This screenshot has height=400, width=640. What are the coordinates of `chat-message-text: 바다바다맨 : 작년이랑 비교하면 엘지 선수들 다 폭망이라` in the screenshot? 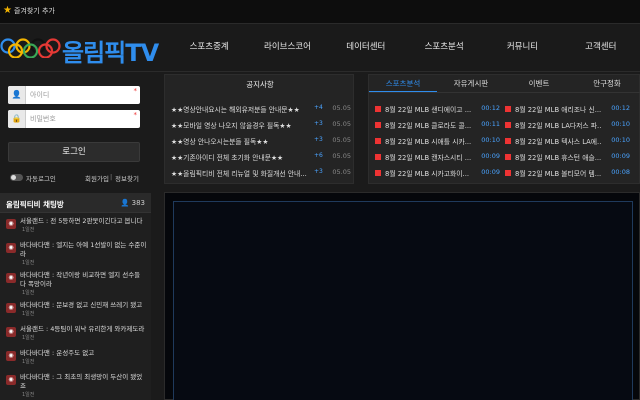 It's located at (80, 279).